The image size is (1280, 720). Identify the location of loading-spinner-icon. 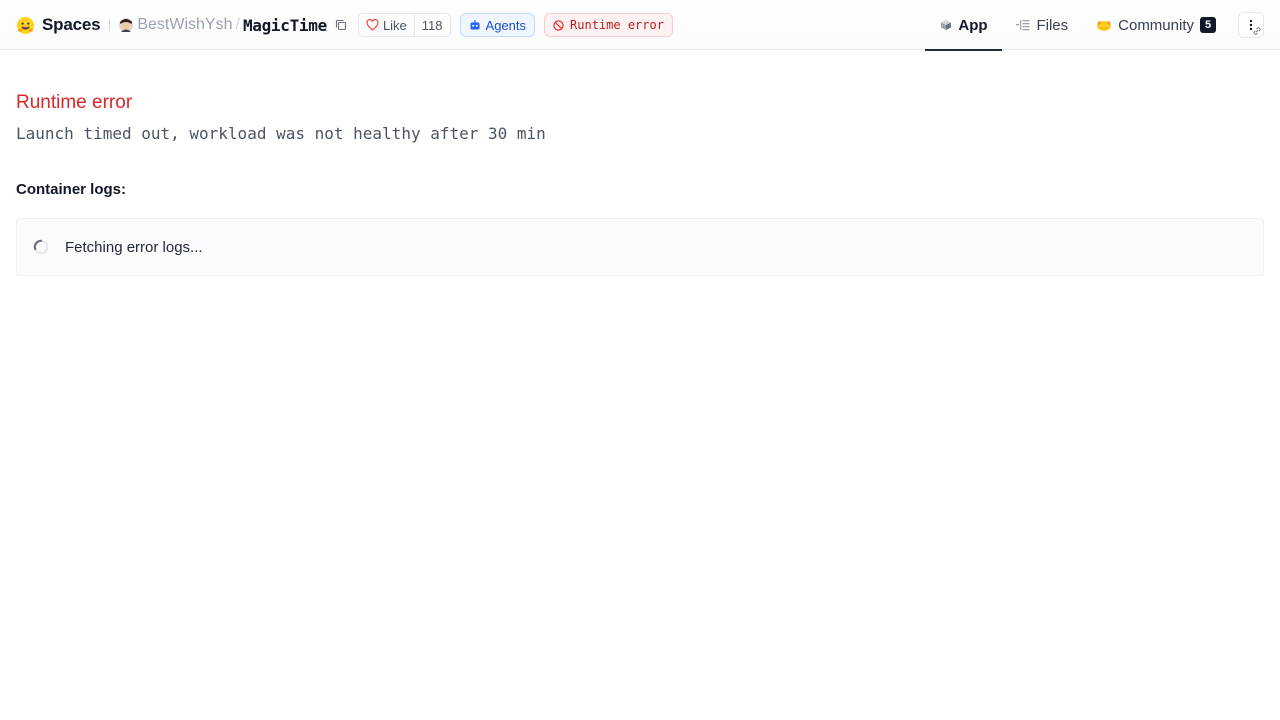
(41, 247).